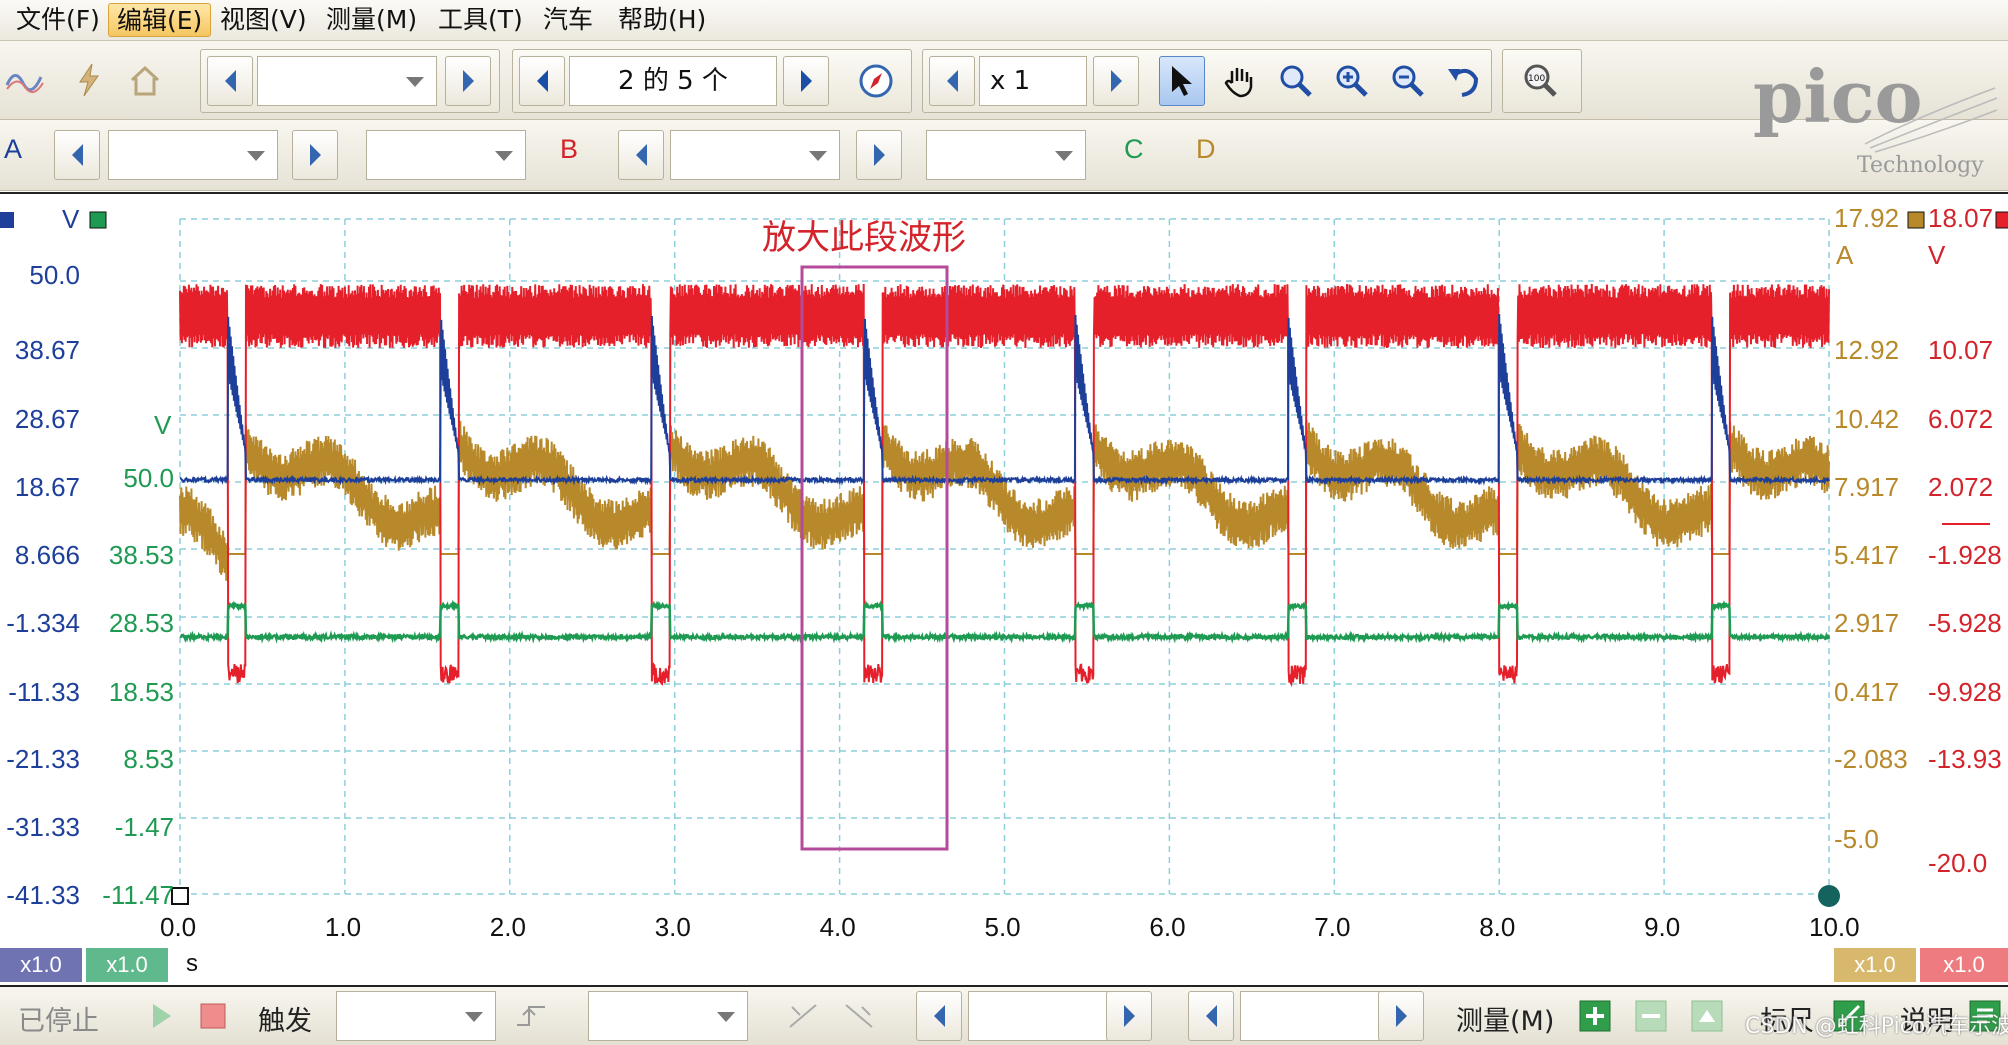 This screenshot has width=2008, height=1045. I want to click on trigger-edge-icon, so click(533, 1016).